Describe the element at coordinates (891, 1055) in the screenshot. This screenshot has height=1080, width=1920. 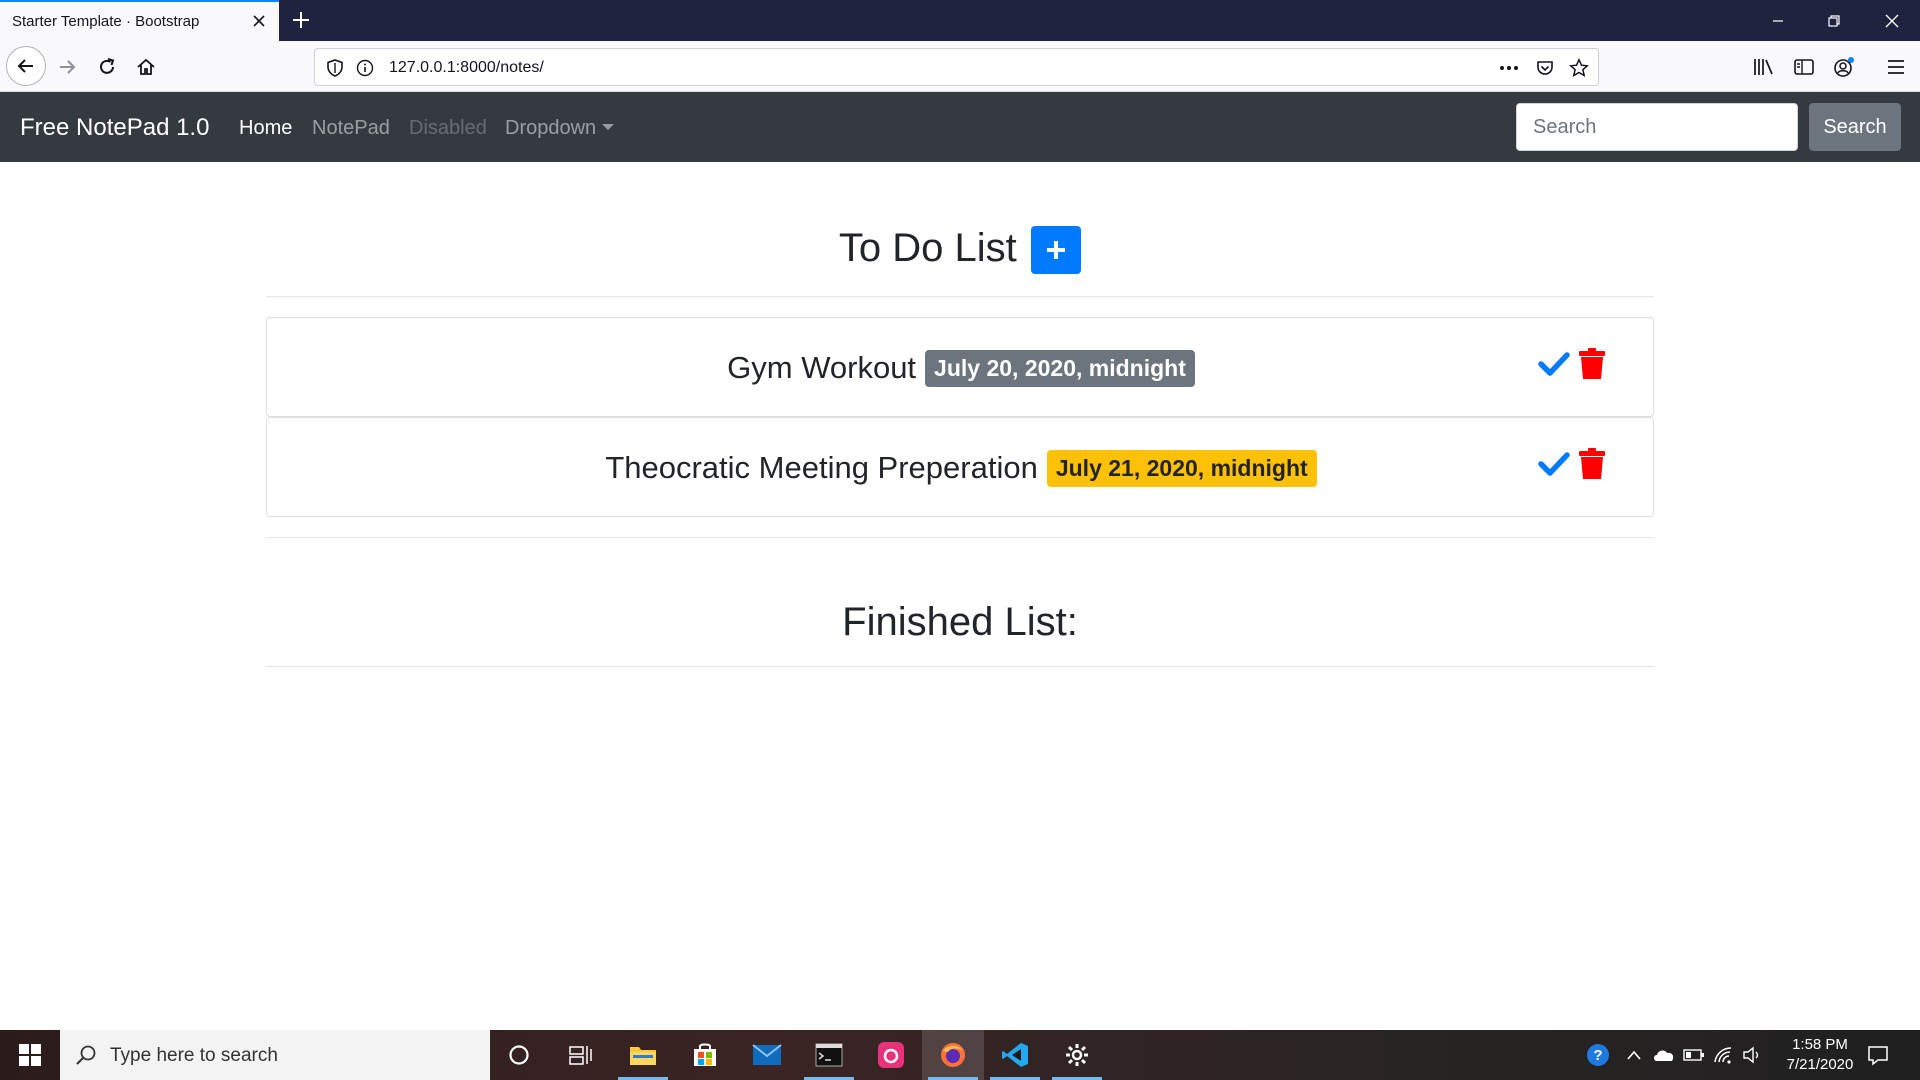
I see `creative-cloud-icon` at that location.